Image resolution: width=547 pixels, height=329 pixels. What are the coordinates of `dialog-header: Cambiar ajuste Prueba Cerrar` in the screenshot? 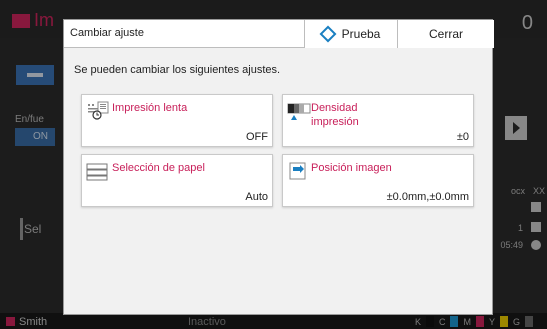 It's located at (279, 34).